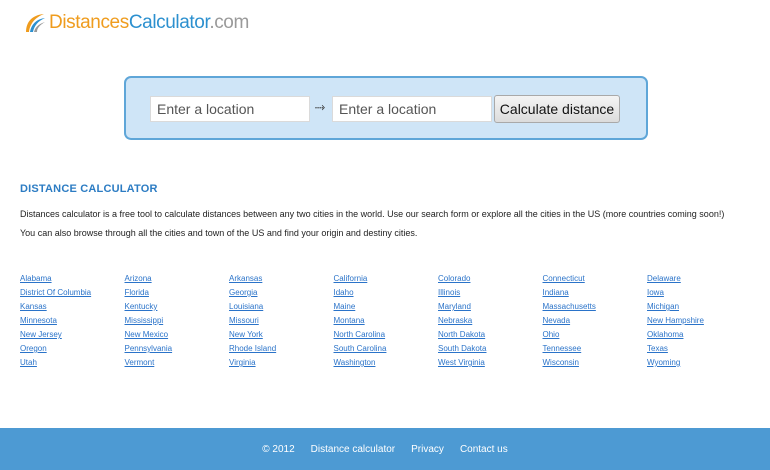 This screenshot has height=470, width=770. Describe the element at coordinates (281, 335) in the screenshot. I see `state-link: New York` at that location.